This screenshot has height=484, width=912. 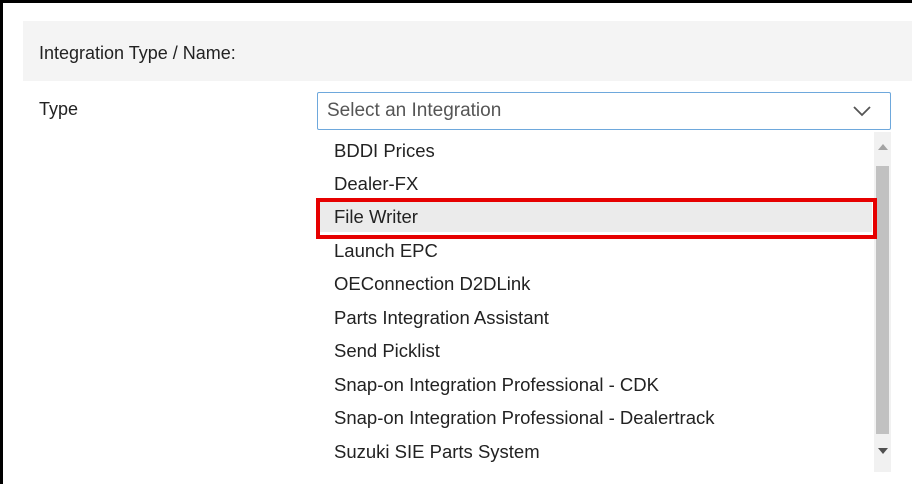 I want to click on triangle-down-icon, so click(x=883, y=451).